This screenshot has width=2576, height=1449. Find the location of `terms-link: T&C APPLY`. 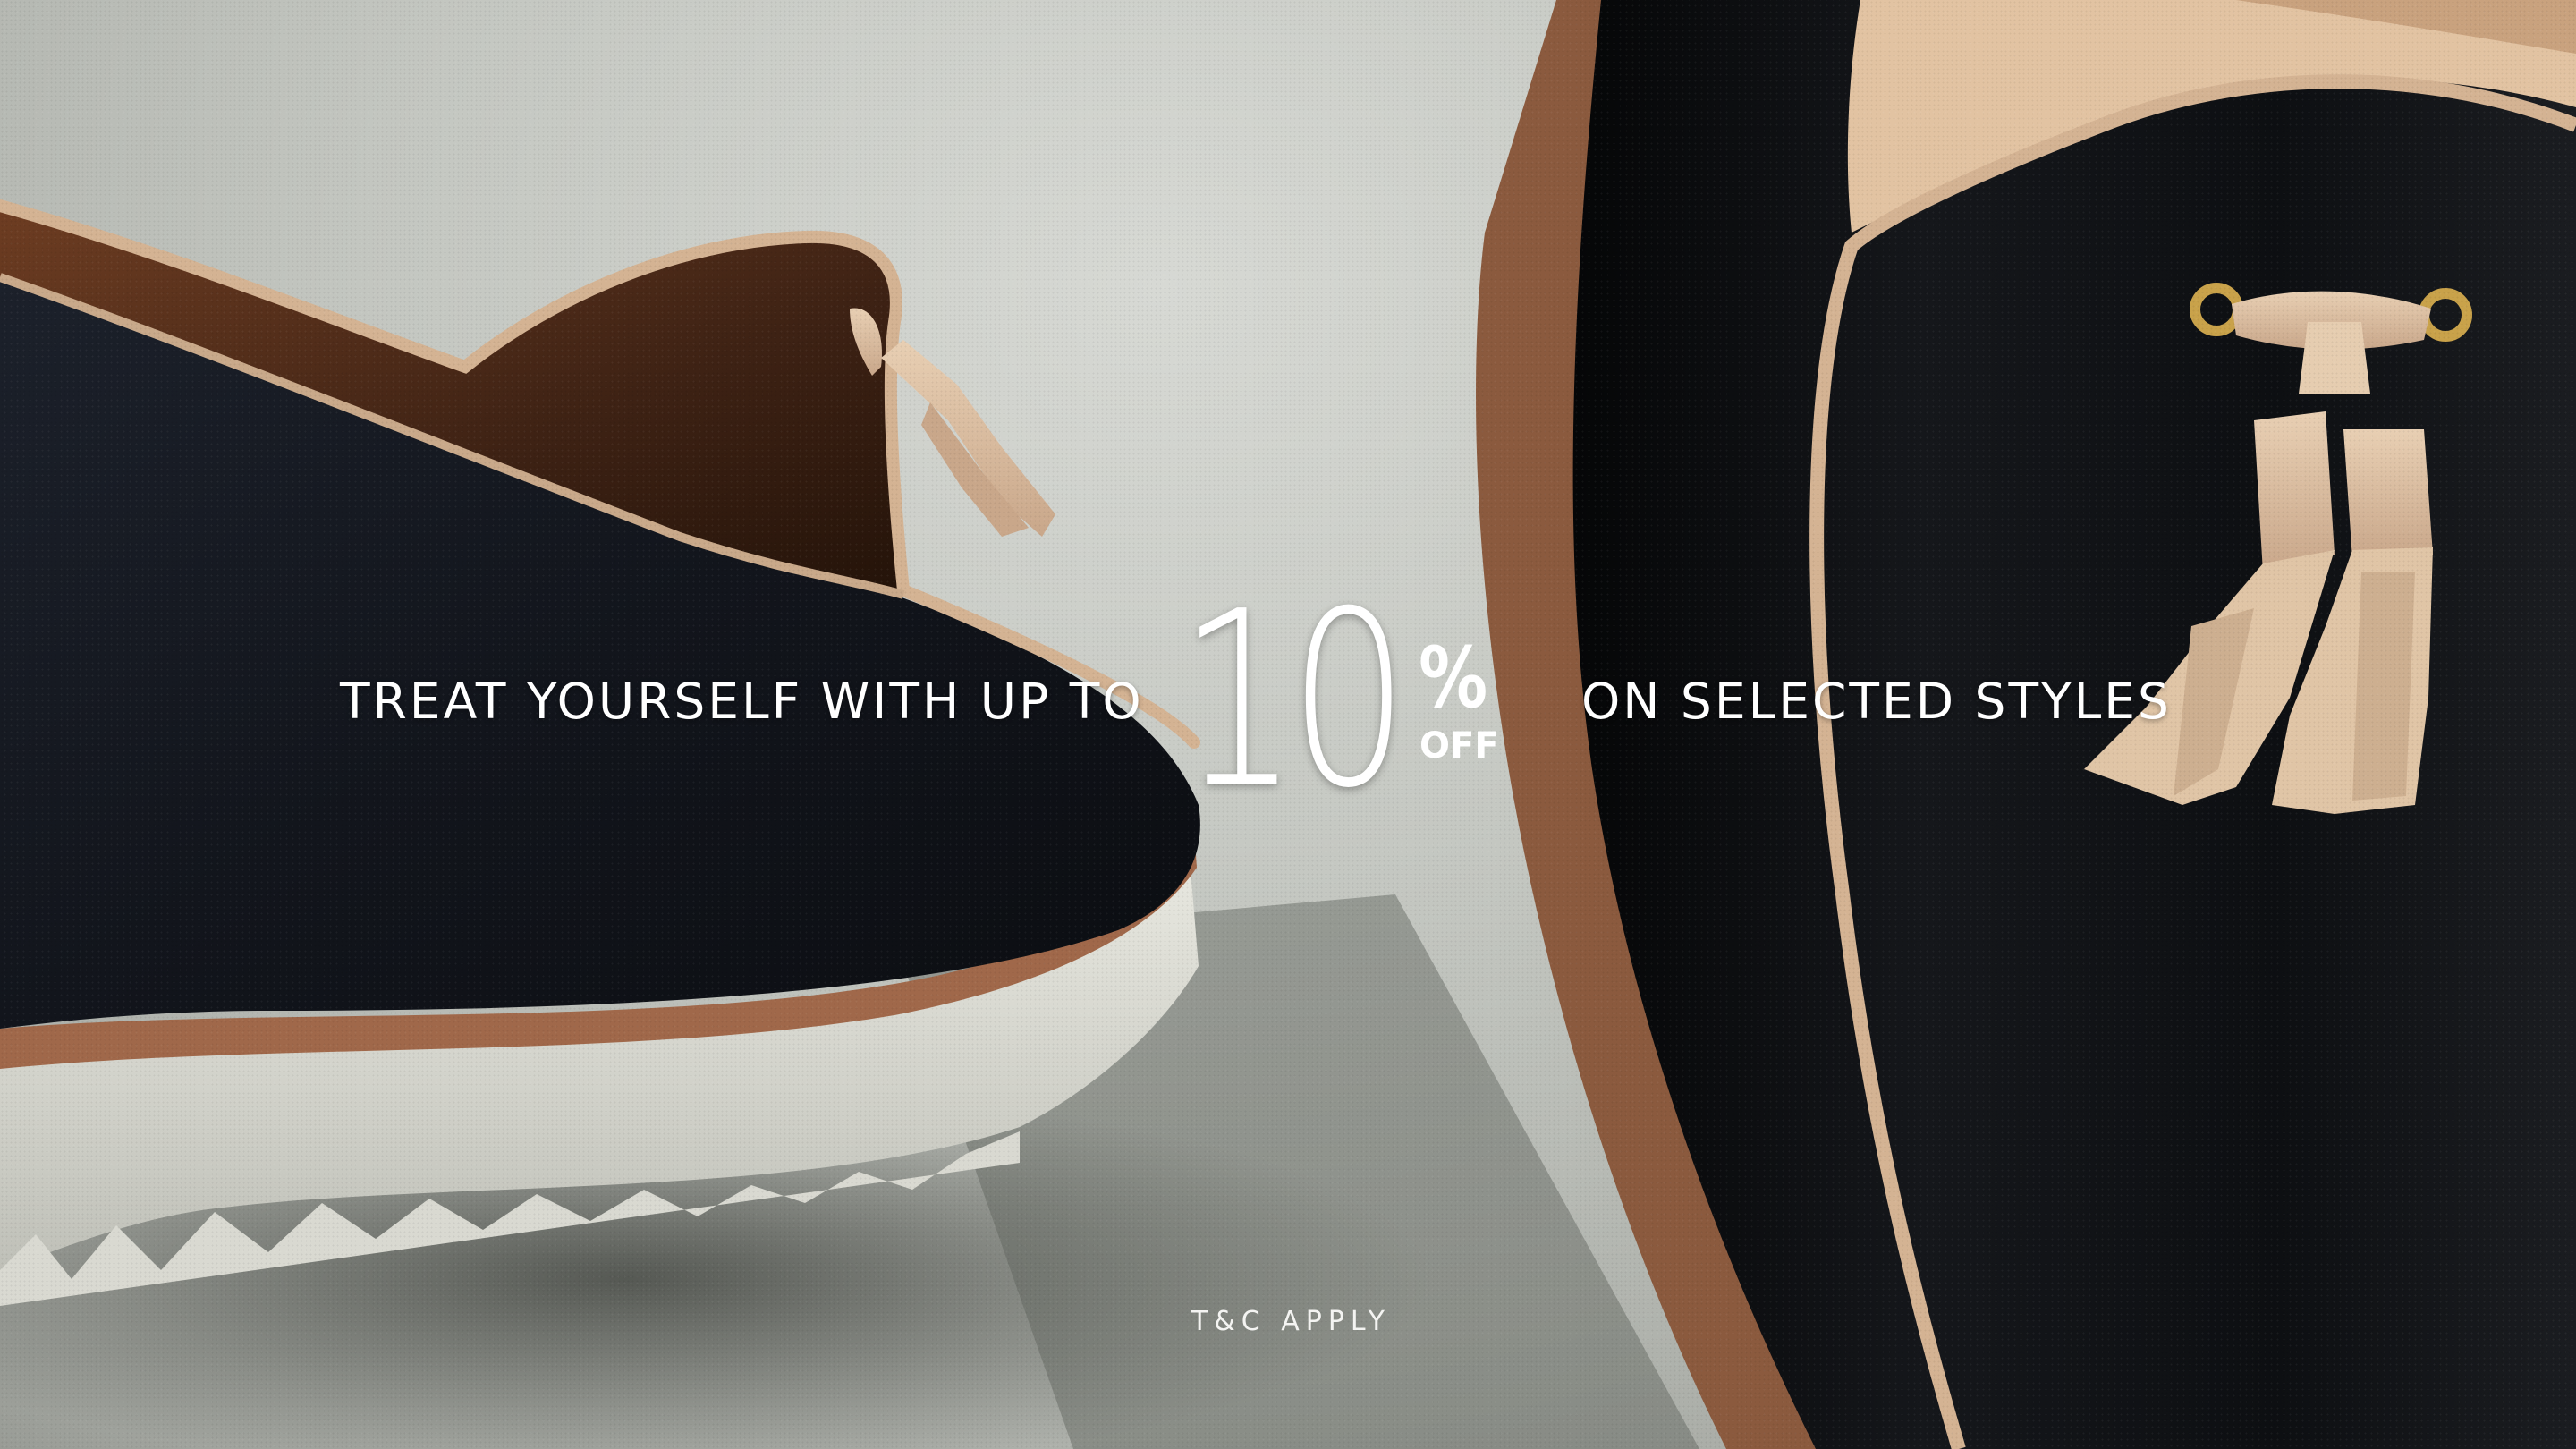

terms-link: T&C APPLY is located at coordinates (1291, 1322).